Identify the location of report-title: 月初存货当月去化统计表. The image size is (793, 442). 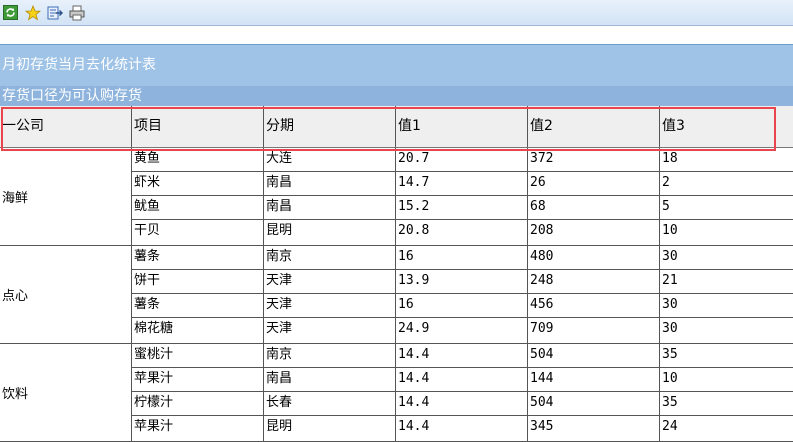
(396, 65).